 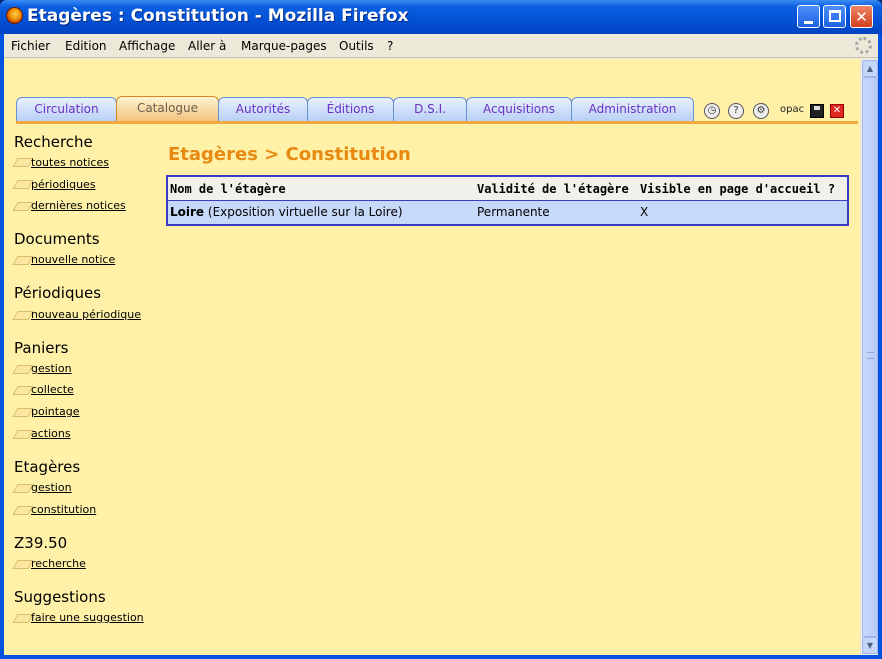 What do you see at coordinates (86, 314) in the screenshot?
I see `link-nouveau-periodique: nouveau périodique` at bounding box center [86, 314].